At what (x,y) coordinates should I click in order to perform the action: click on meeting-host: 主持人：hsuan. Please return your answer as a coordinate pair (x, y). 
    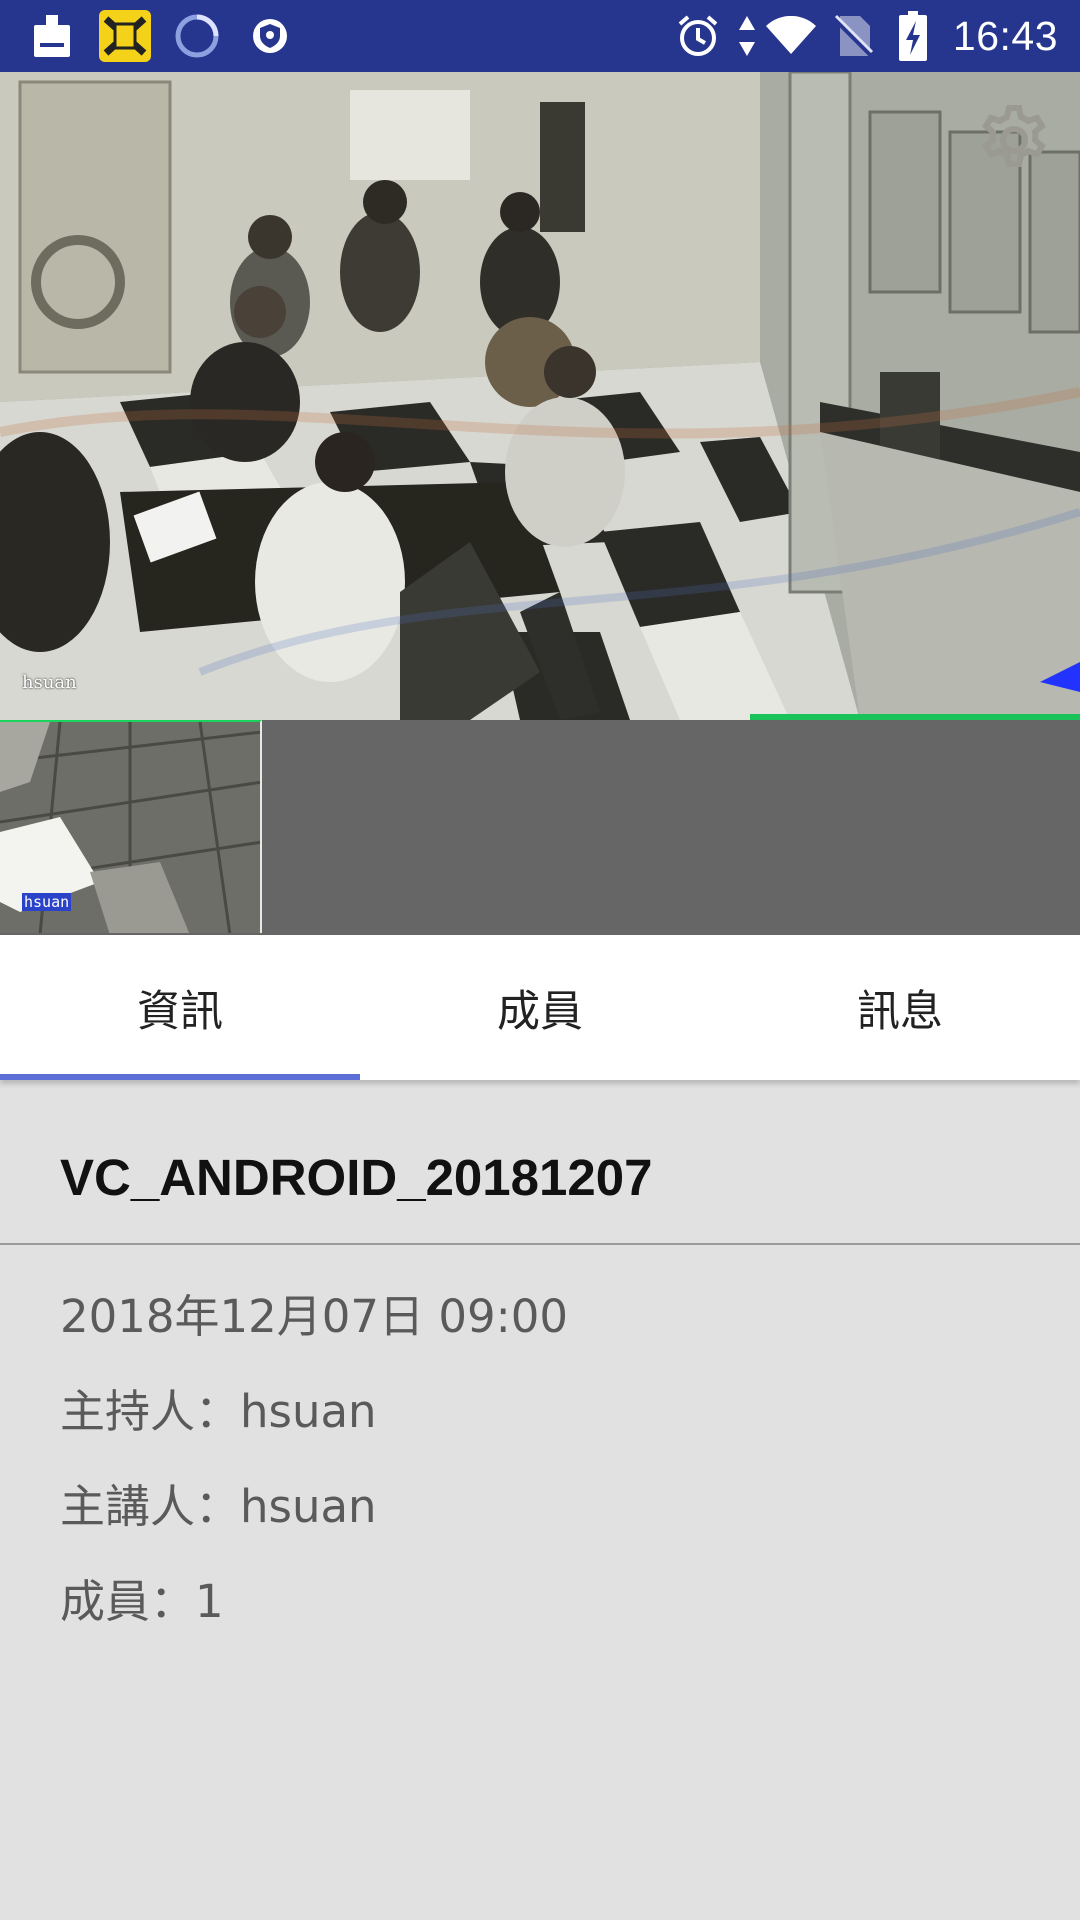
    Looking at the image, I should click on (218, 1411).